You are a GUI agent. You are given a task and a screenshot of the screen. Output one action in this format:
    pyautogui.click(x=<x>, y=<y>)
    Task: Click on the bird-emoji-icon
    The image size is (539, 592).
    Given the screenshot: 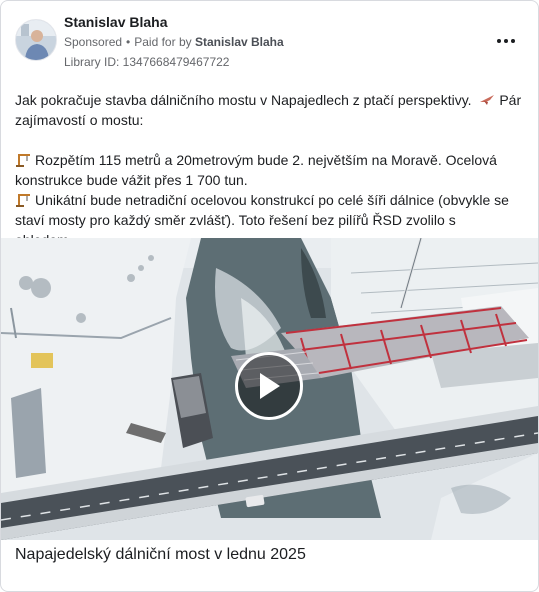 What is the action you would take?
    pyautogui.click(x=487, y=100)
    